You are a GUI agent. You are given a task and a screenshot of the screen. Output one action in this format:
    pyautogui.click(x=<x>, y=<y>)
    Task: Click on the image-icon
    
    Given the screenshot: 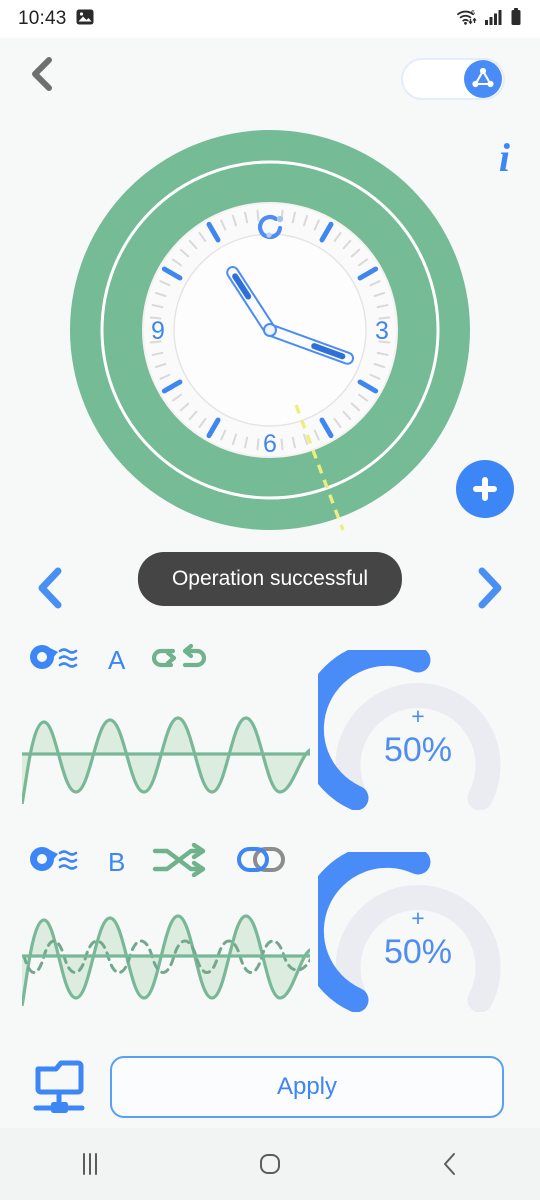 What is the action you would take?
    pyautogui.click(x=85, y=19)
    